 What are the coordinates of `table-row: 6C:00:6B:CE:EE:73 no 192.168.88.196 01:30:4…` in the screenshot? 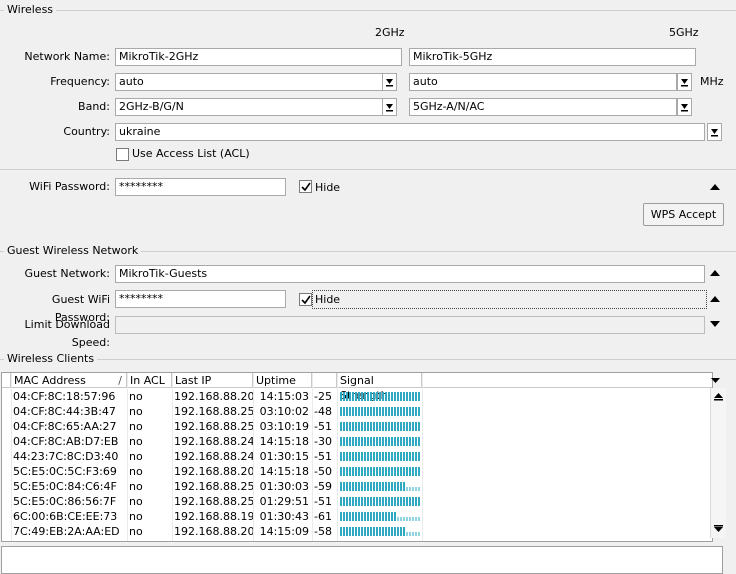 It's located at (357, 516).